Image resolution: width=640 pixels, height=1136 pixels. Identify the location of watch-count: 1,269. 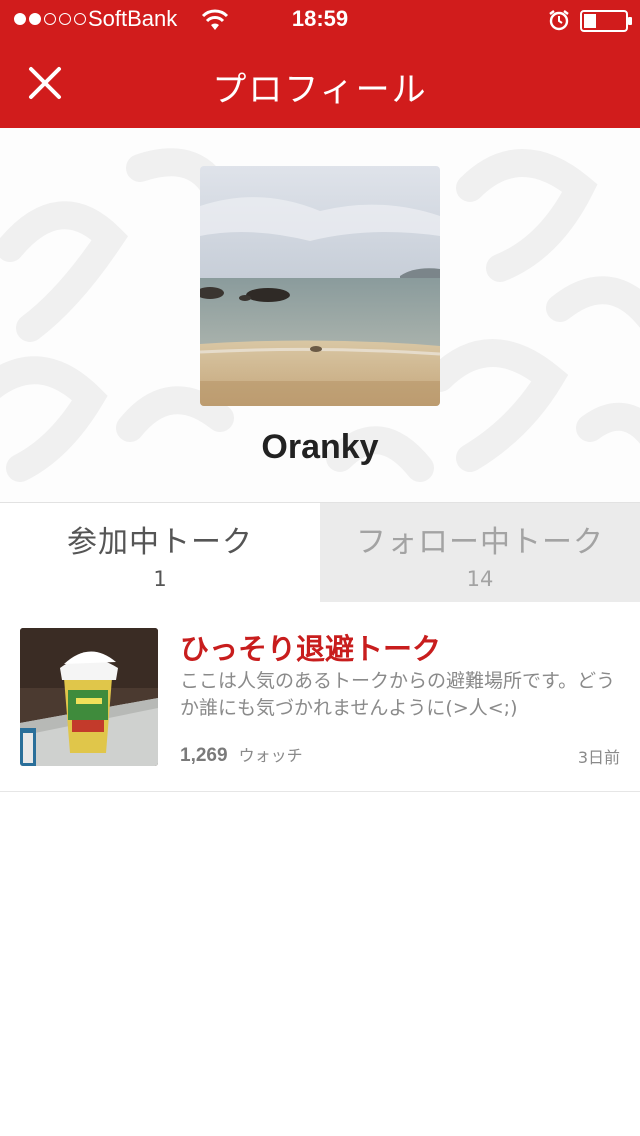
(204, 755).